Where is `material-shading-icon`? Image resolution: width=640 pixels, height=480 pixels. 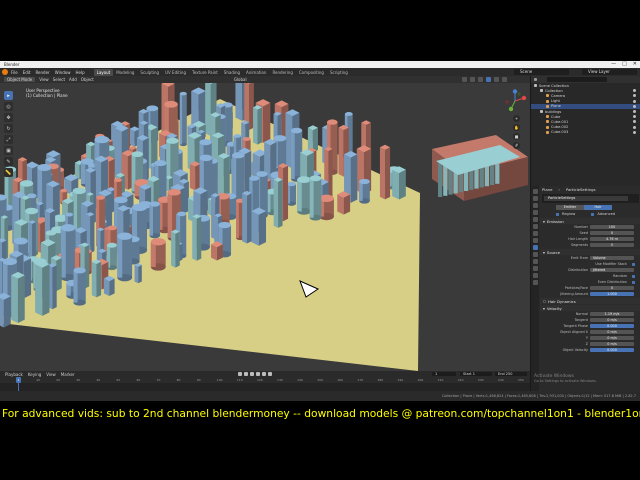
material-shading-icon is located at coordinates (496, 79).